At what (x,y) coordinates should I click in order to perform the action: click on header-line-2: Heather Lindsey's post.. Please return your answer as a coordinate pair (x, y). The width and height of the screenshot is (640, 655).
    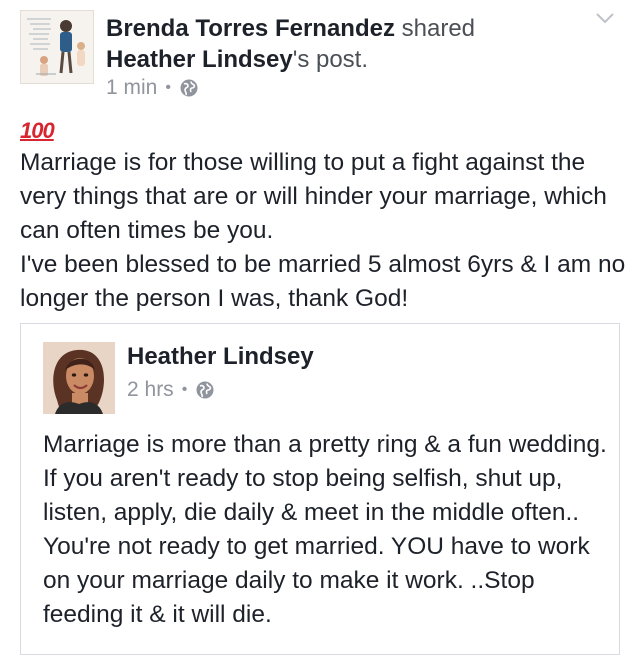
    Looking at the image, I should click on (290, 59).